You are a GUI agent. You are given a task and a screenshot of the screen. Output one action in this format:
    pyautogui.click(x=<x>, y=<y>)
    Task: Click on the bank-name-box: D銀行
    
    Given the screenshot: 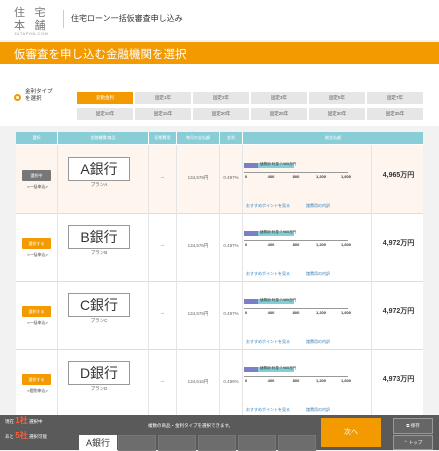 What is the action you would take?
    pyautogui.click(x=99, y=373)
    